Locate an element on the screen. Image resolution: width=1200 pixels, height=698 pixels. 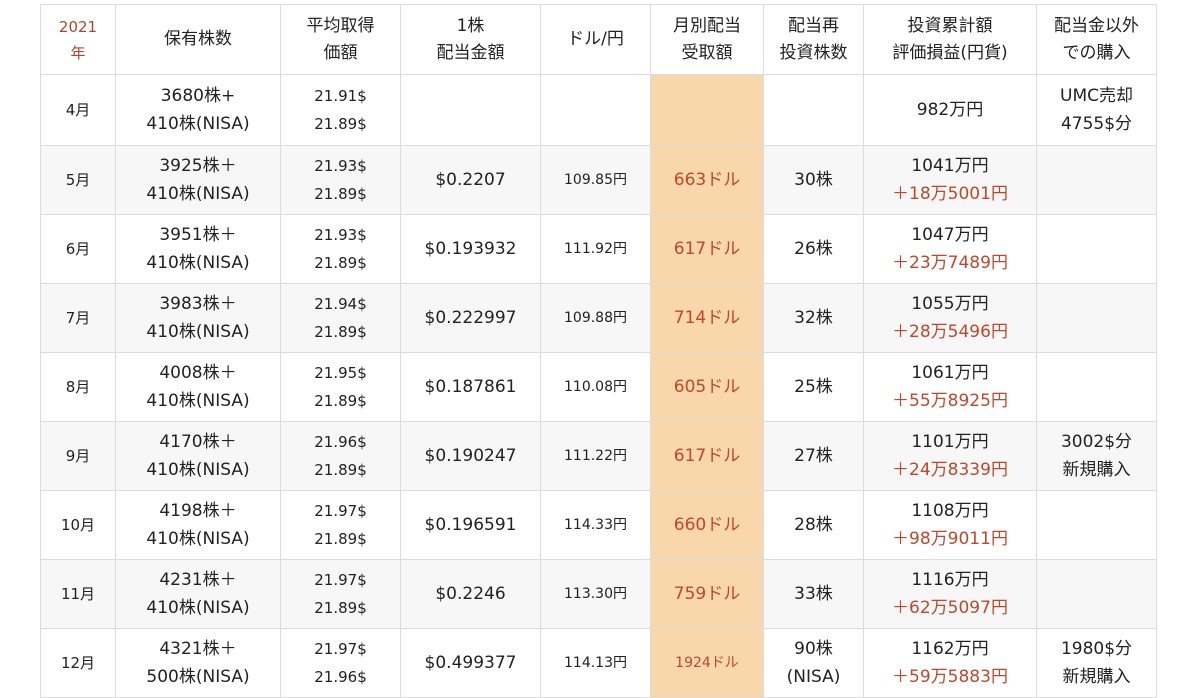
fx-rate-cell: 114.13円 is located at coordinates (595, 663).